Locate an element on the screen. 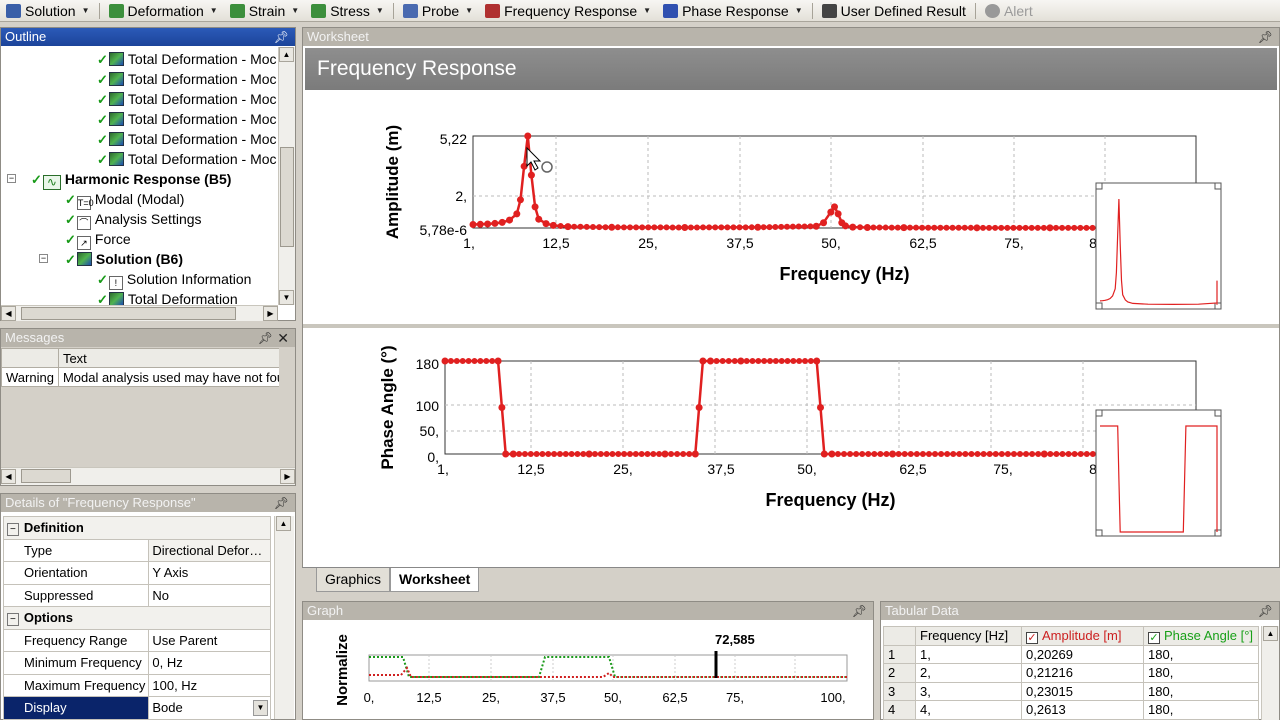  tree-item: ✓ T=0Modal (Modal) is located at coordinates (124, 199).